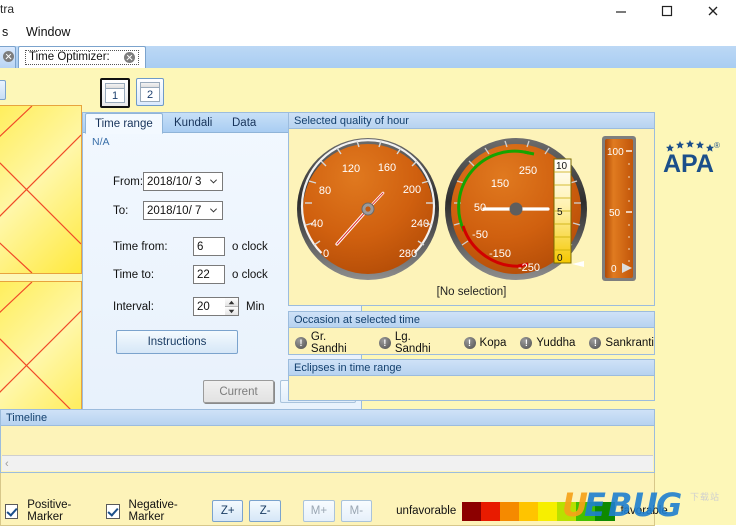 The height and width of the screenshot is (528, 736). Describe the element at coordinates (82, 57) in the screenshot. I see `document-tab-time-optimizer: Time Optimizer:` at that location.